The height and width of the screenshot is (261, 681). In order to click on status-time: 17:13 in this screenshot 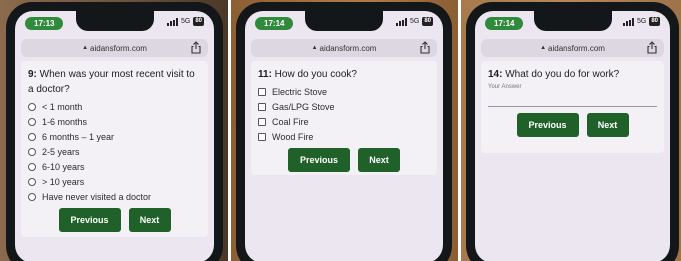, I will do `click(44, 23)`.